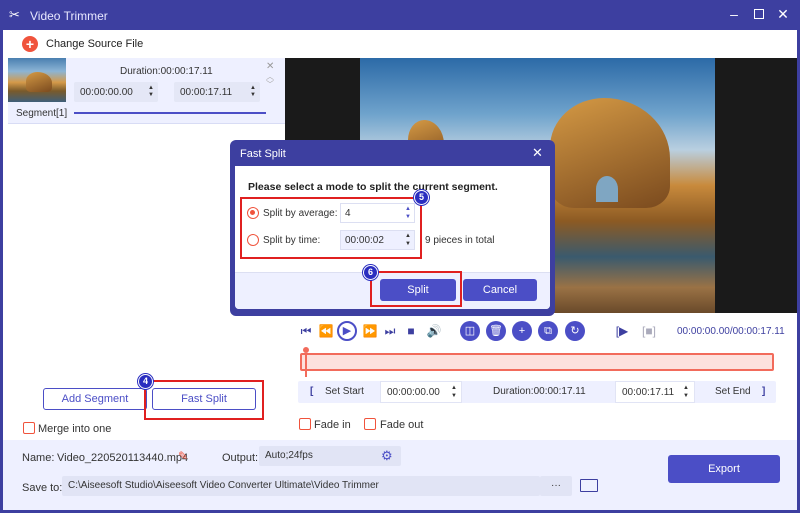 The image size is (800, 513). Describe the element at coordinates (434, 331) in the screenshot. I see `volume-icon: 🔊` at that location.